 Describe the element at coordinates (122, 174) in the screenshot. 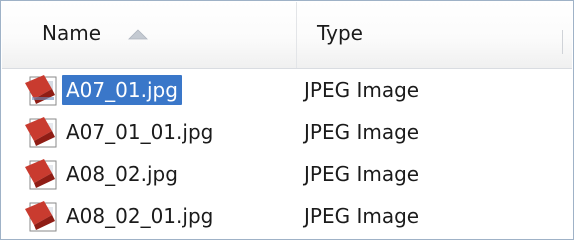

I see `file-name: A08_02.jpg` at that location.